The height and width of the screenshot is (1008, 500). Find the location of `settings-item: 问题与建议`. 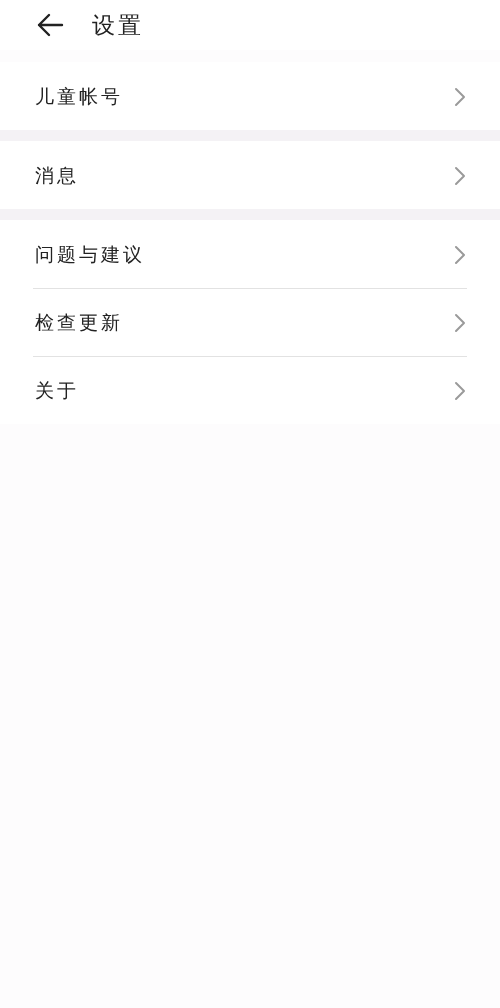

settings-item: 问题与建议 is located at coordinates (250, 254).